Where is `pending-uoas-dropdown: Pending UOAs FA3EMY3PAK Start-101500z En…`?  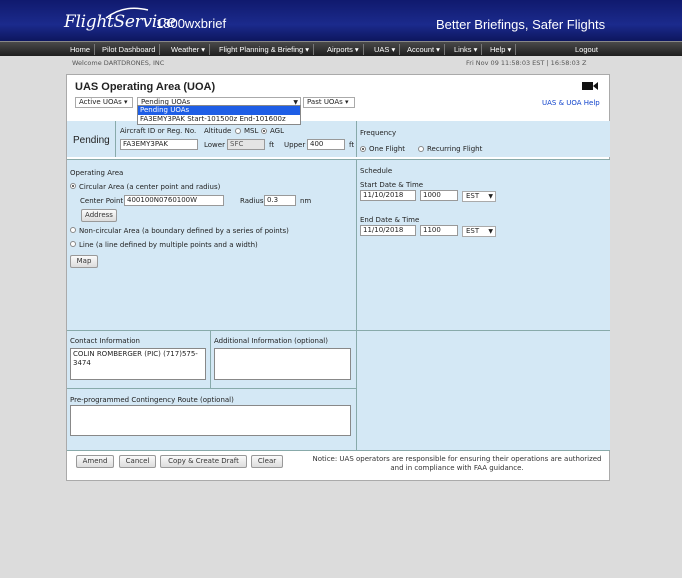 pending-uoas-dropdown: Pending UOAs FA3EMY3PAK Start-101500z En… is located at coordinates (219, 115).